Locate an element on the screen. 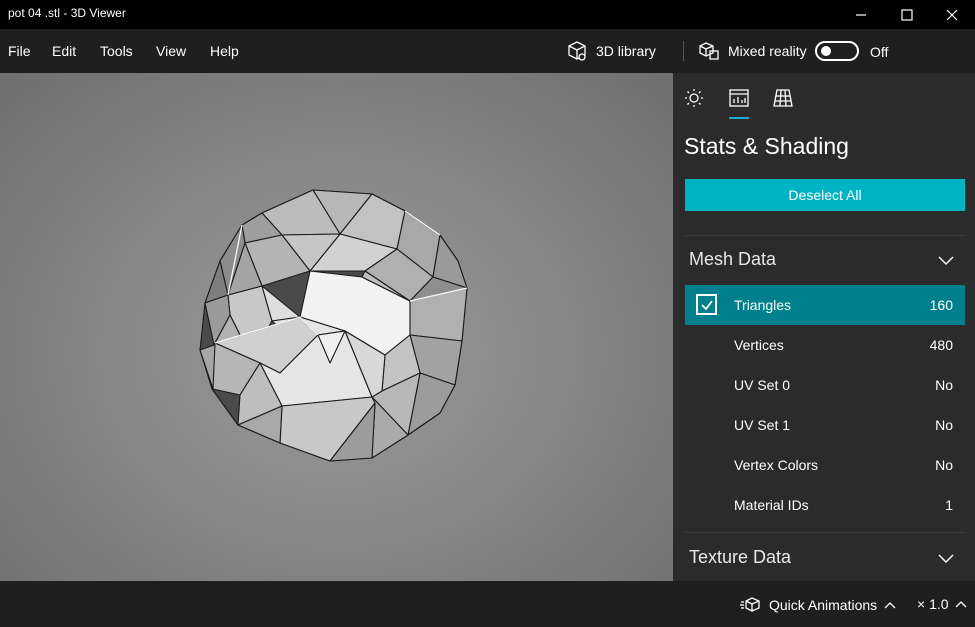 The image size is (975, 627). menu-help: Help is located at coordinates (224, 51).